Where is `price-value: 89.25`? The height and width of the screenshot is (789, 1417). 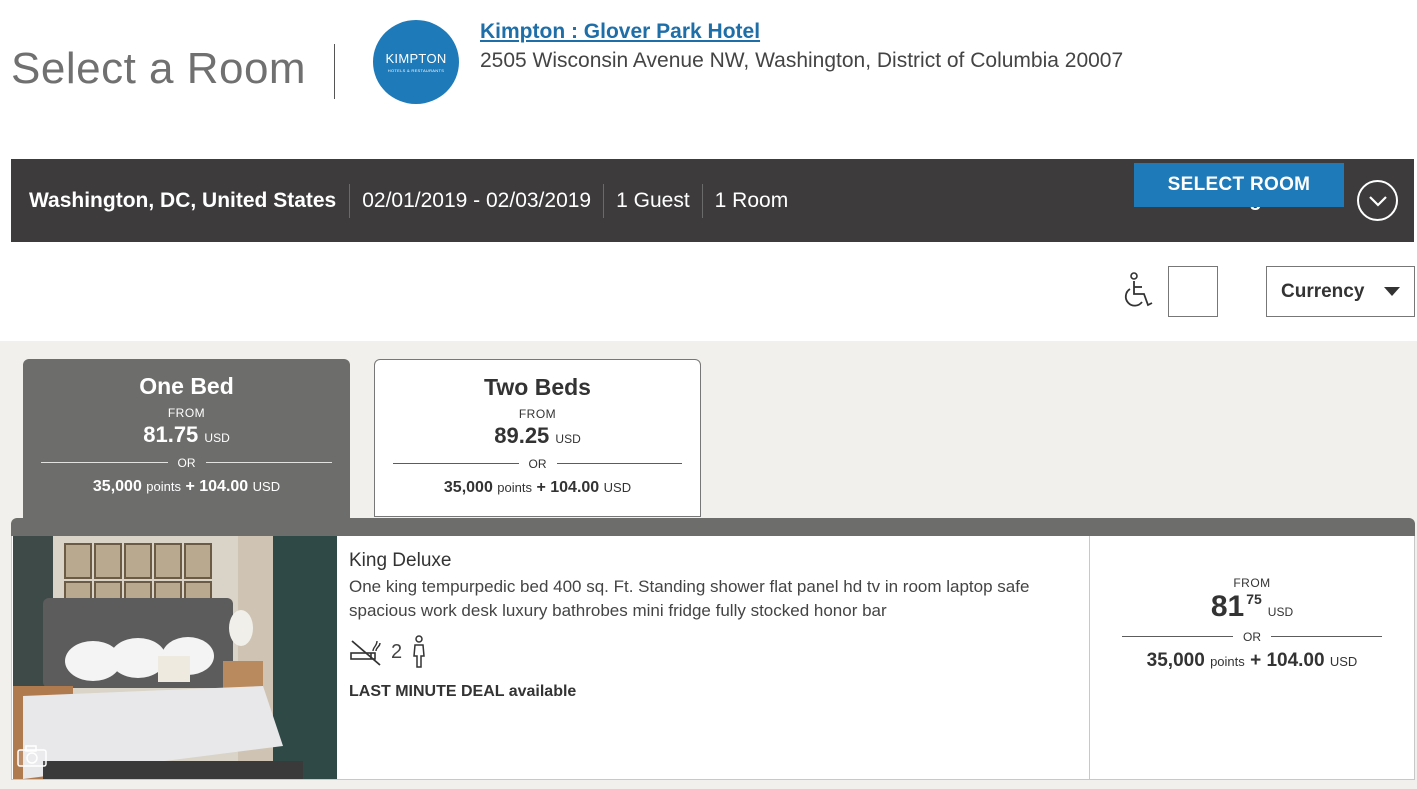 price-value: 89.25 is located at coordinates (522, 435).